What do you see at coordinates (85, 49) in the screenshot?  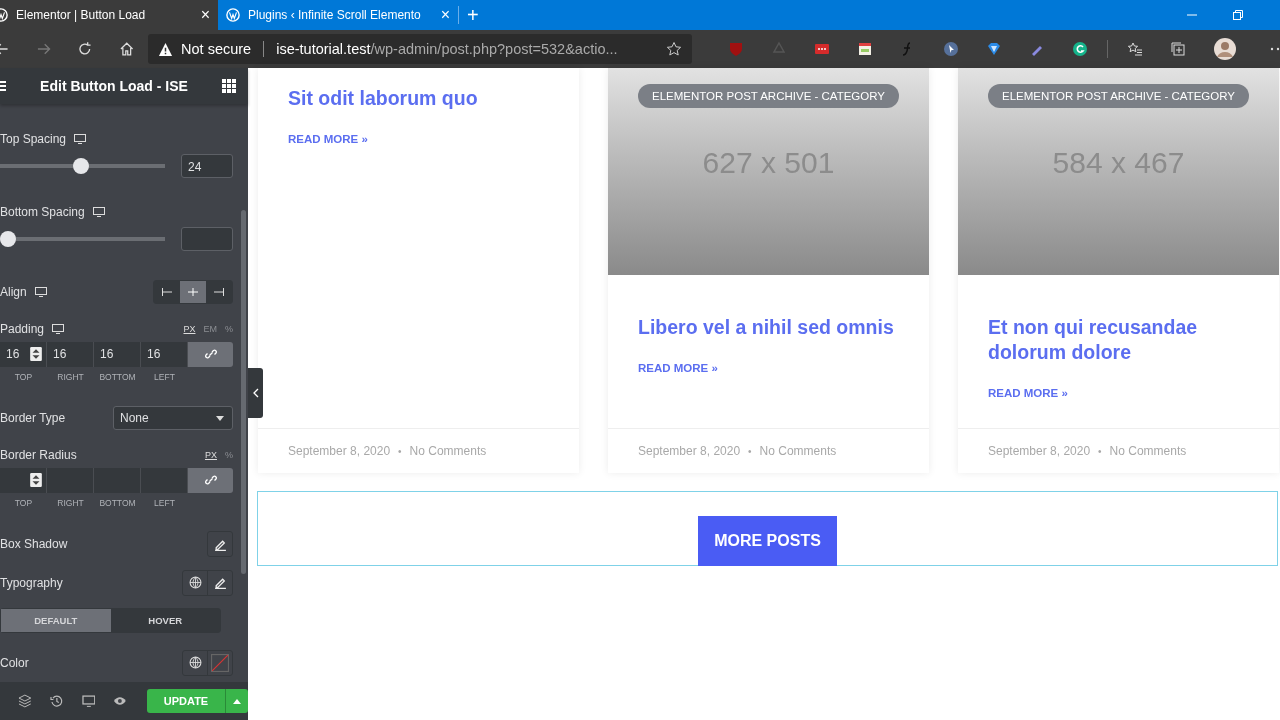 I see `refresh-icon` at bounding box center [85, 49].